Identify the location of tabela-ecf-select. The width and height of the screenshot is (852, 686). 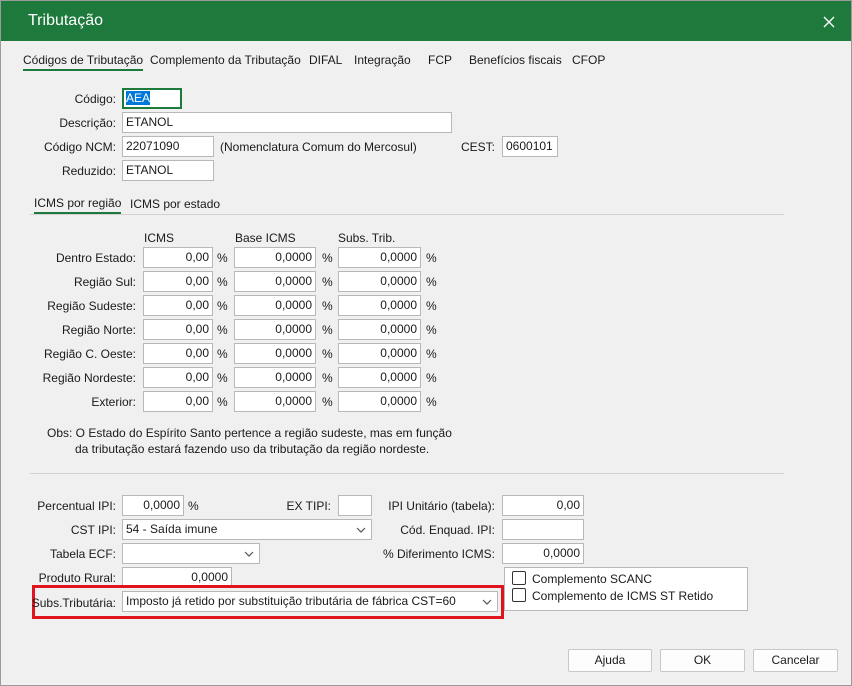
(191, 553).